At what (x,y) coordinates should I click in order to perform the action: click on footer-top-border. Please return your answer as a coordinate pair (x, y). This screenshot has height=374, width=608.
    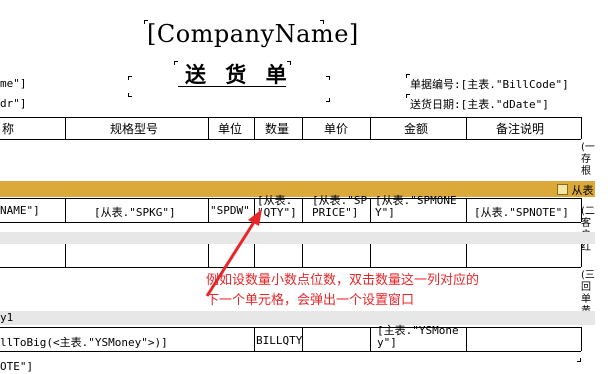
    Looking at the image, I should click on (290, 327).